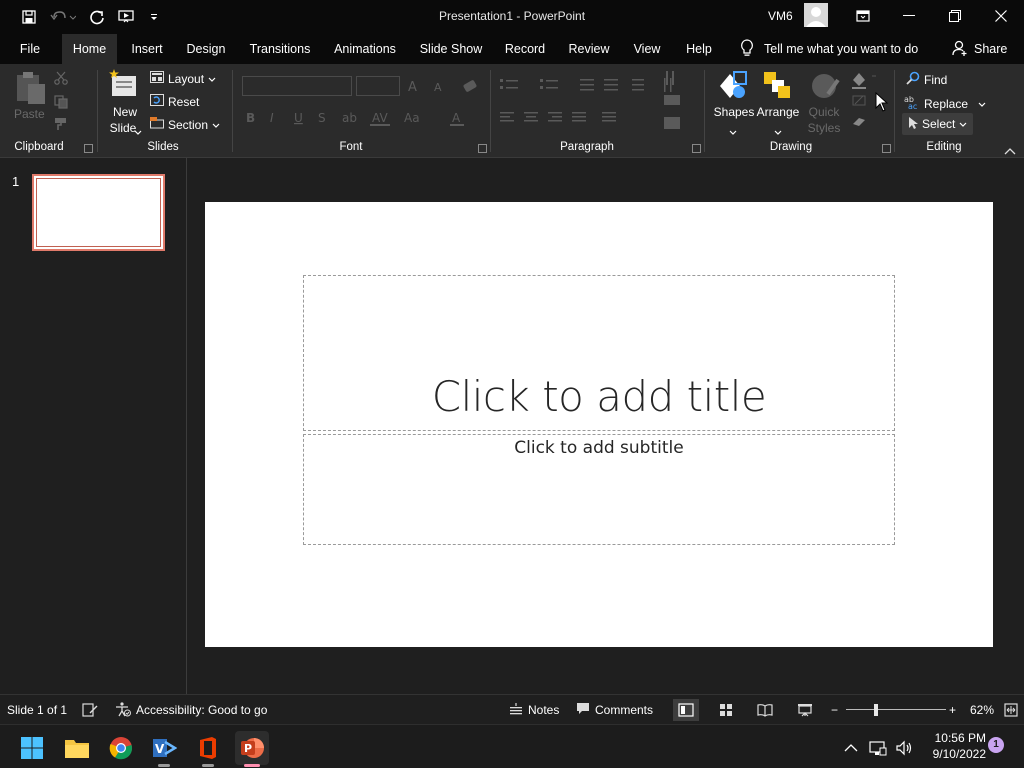 This screenshot has height=768, width=1024. I want to click on restore-icon, so click(955, 16).